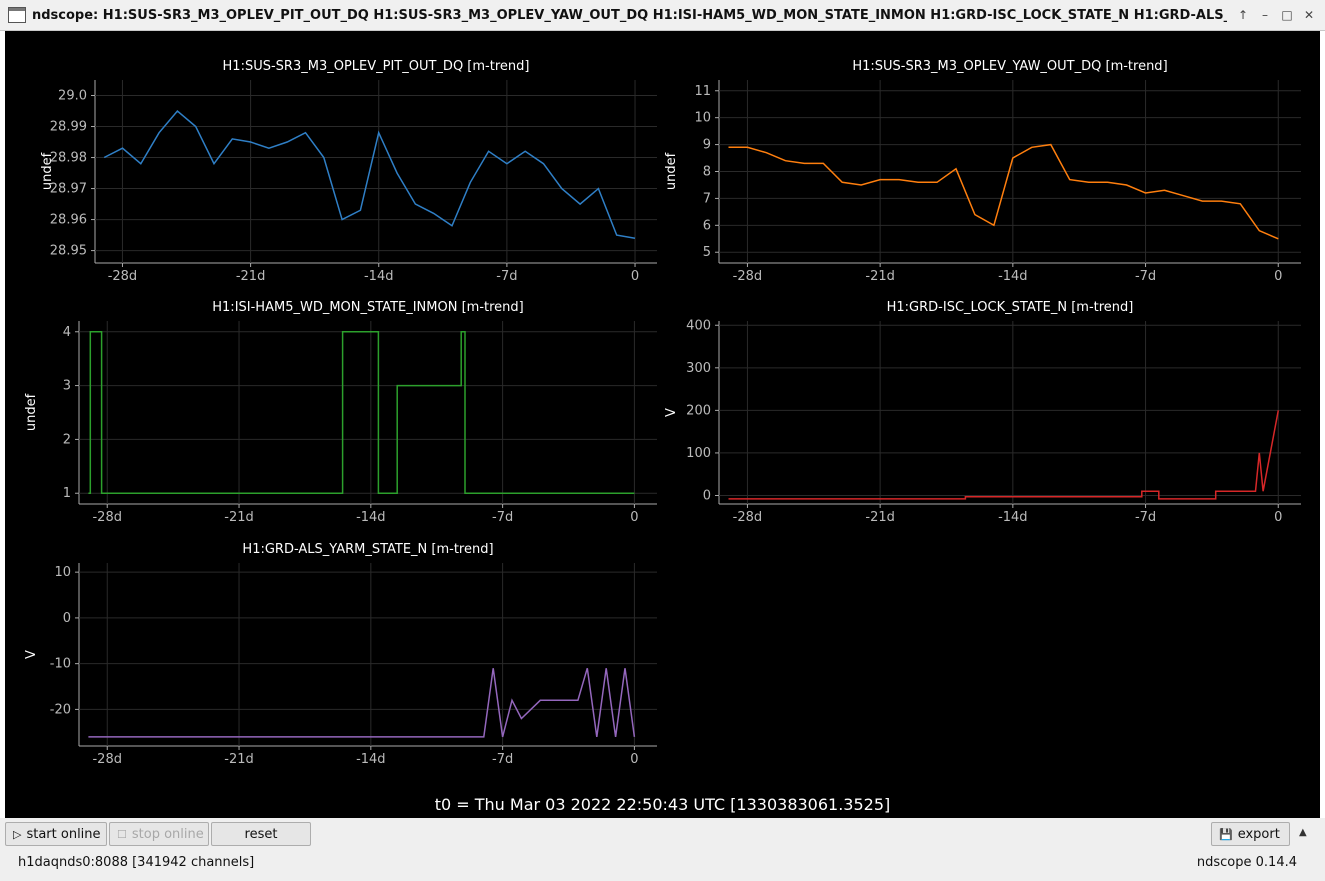  I want to click on y-tick-label: 29.0, so click(72, 96).